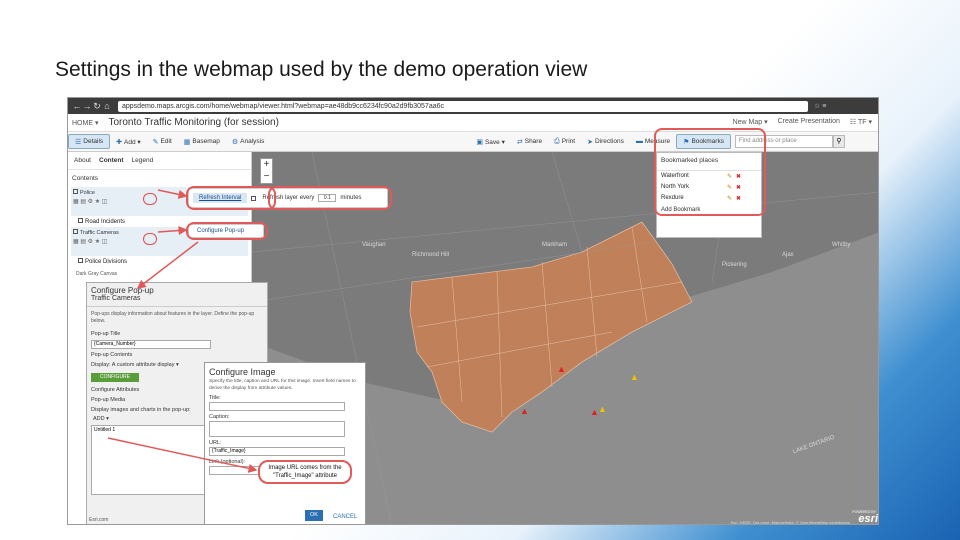 The image size is (960, 540). I want to click on popup-title-label: Pop-up Title, so click(106, 334).